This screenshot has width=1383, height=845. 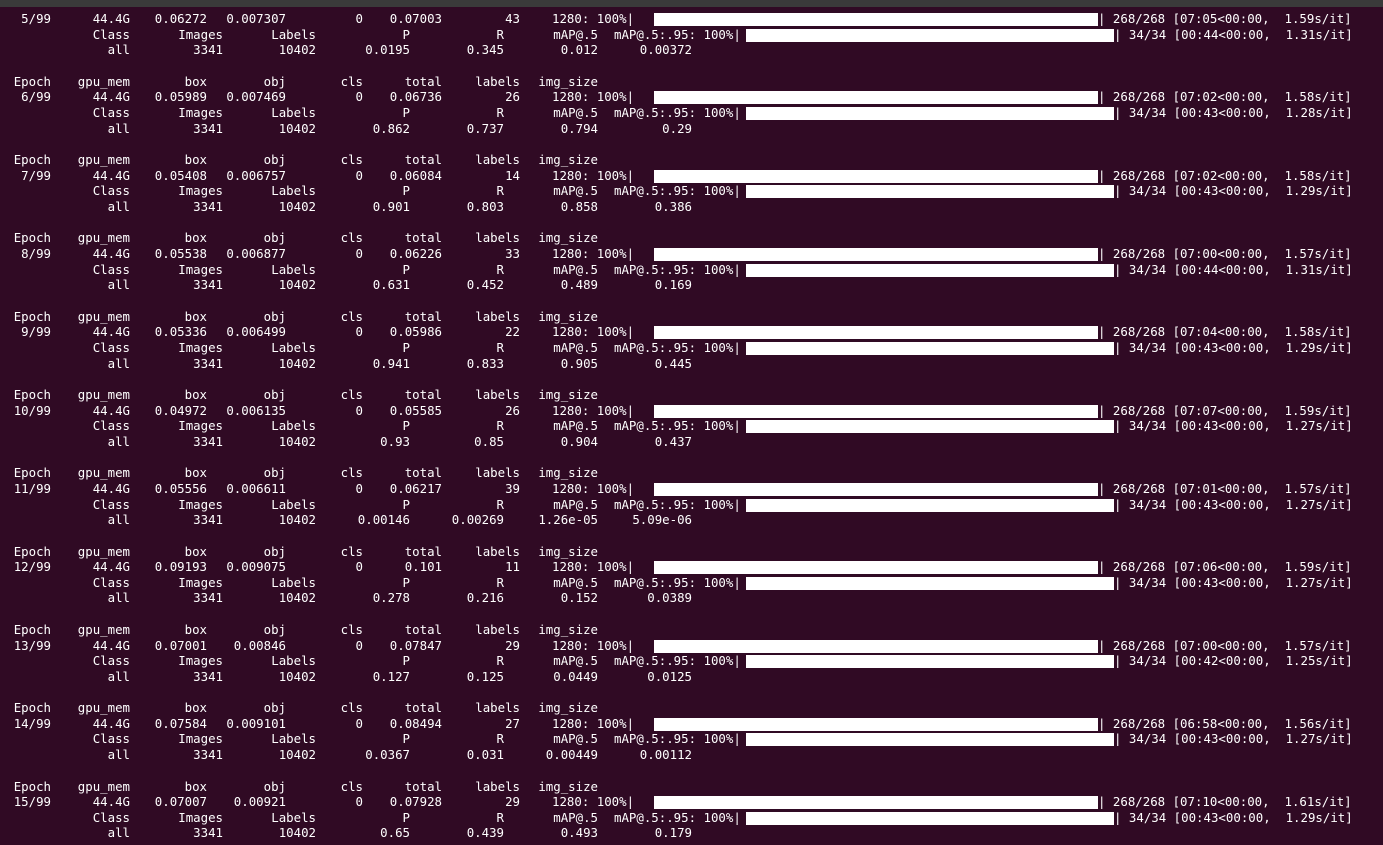 What do you see at coordinates (274, 238) in the screenshot?
I see `header-obj: obj` at bounding box center [274, 238].